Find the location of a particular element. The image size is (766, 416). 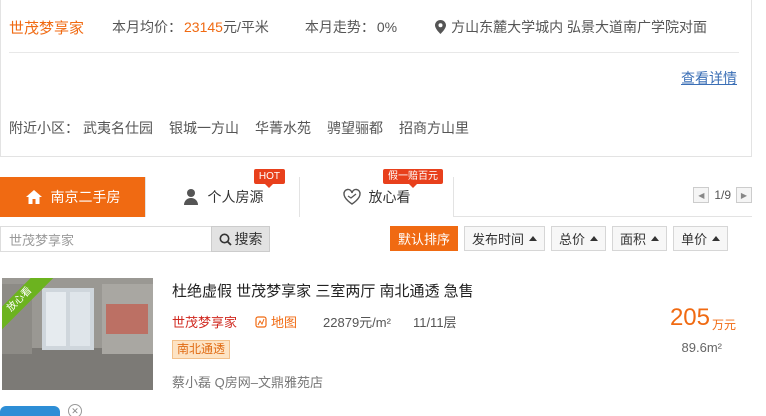

house-icon is located at coordinates (33, 197).